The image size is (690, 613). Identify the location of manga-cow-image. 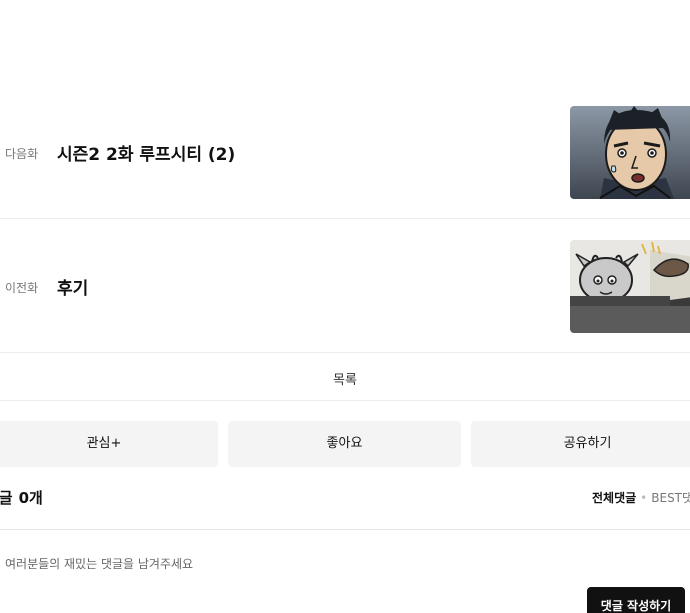
(630, 286).